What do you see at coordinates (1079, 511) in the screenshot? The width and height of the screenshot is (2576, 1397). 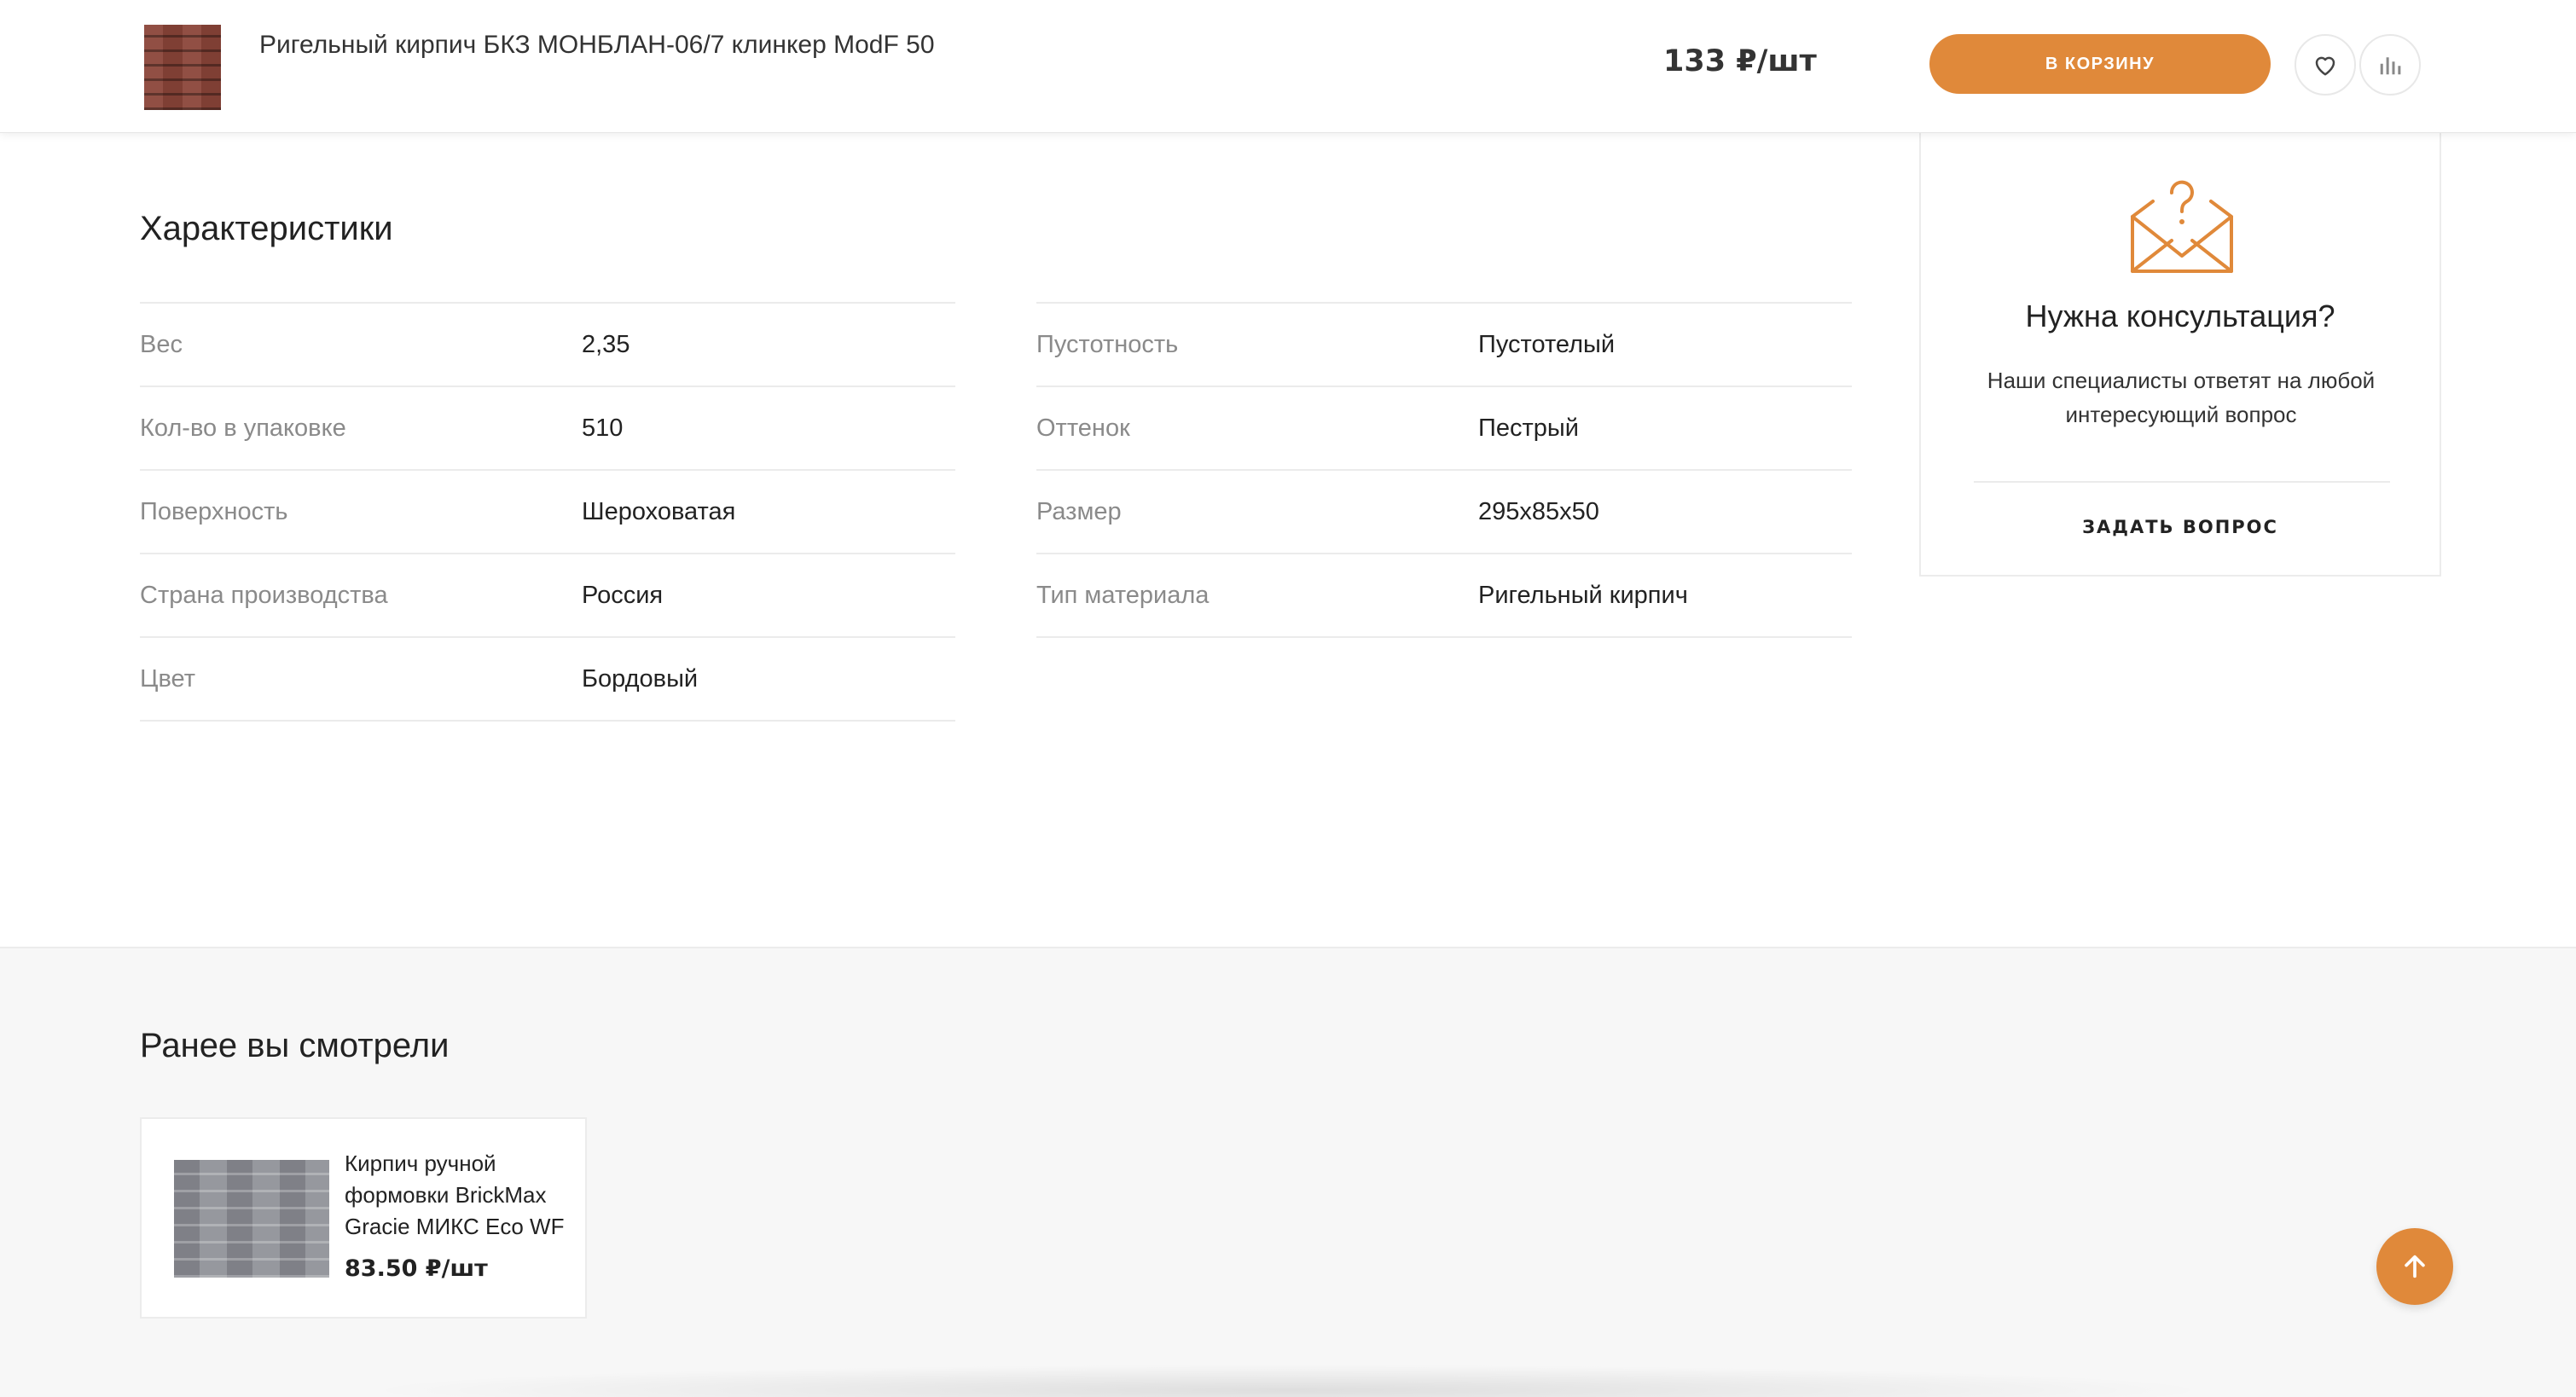 I see `spec-label: Размер` at bounding box center [1079, 511].